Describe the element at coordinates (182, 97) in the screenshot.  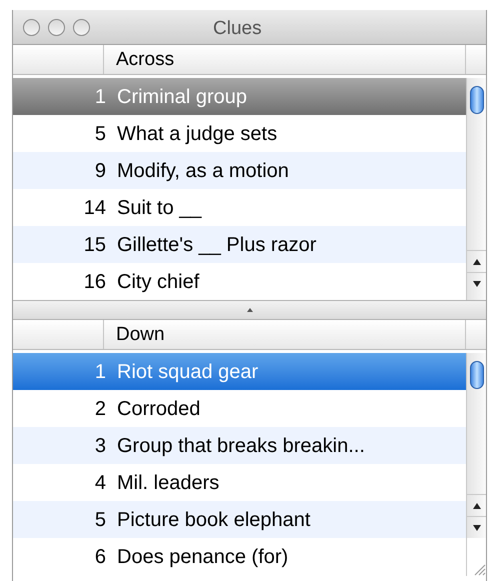
I see `clue-text: Criminal group` at that location.